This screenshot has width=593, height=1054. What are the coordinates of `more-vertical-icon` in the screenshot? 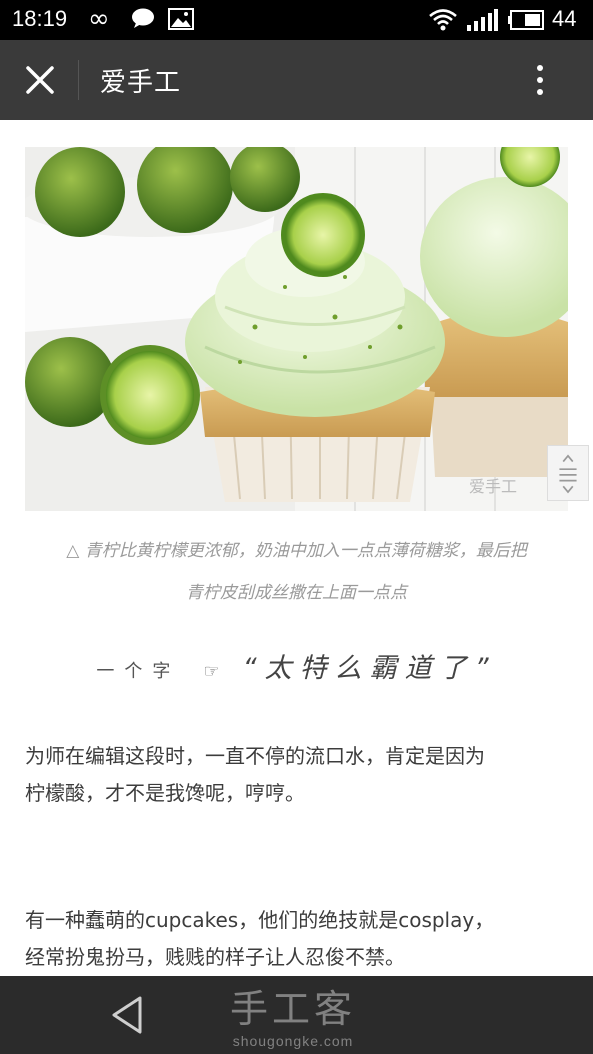 It's located at (540, 80).